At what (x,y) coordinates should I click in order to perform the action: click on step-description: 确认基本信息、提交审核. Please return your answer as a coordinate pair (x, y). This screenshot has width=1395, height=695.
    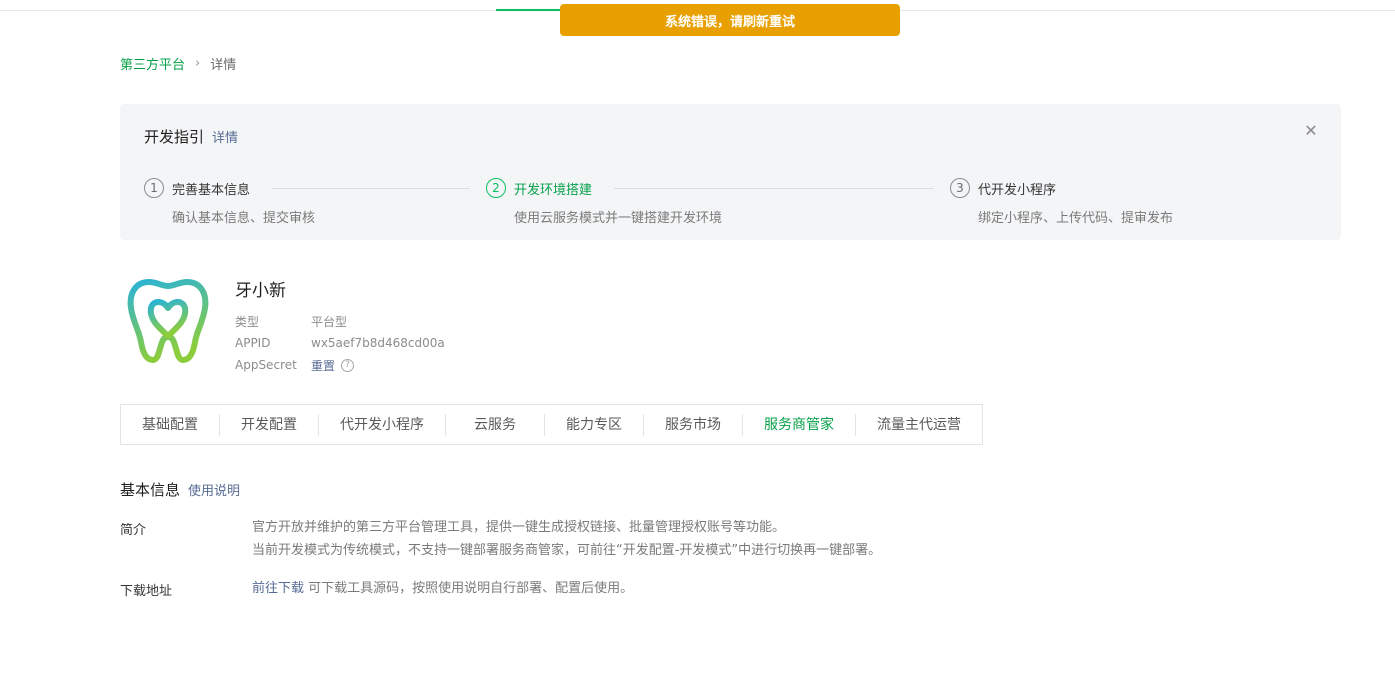
    Looking at the image, I should click on (244, 218).